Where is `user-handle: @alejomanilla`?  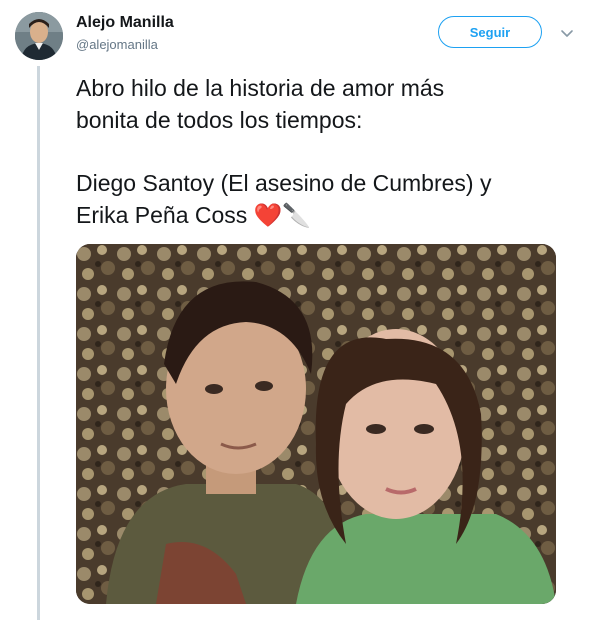 user-handle: @alejomanilla is located at coordinates (117, 44).